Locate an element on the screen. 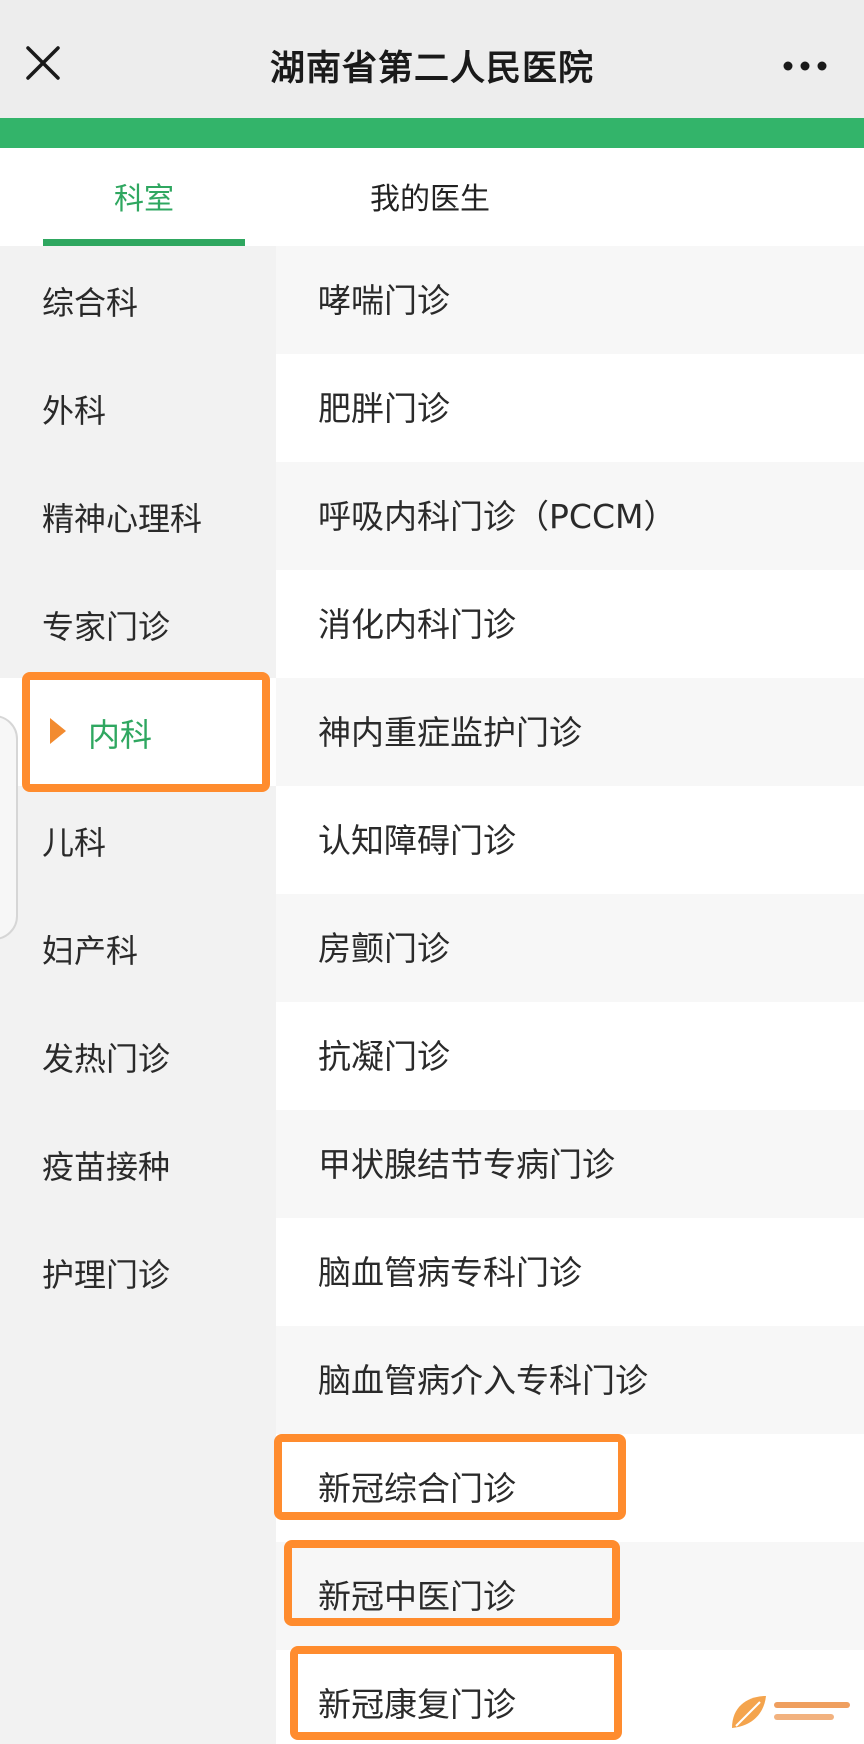 This screenshot has width=864, height=1744. list-item-label: 神内重症监护门诊 is located at coordinates (450, 732).